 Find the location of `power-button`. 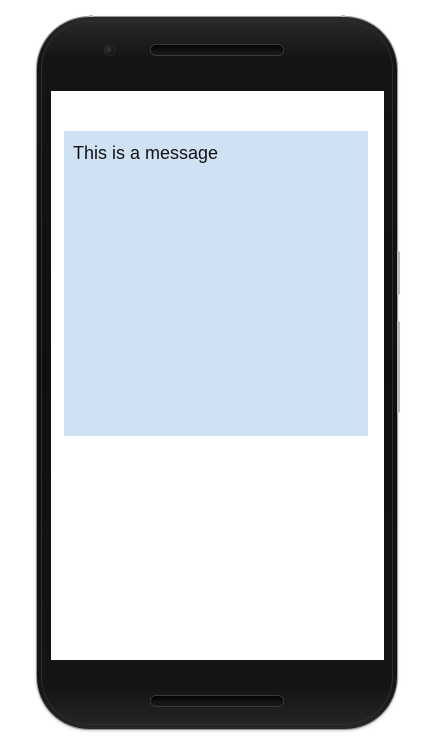

power-button is located at coordinates (398, 273).